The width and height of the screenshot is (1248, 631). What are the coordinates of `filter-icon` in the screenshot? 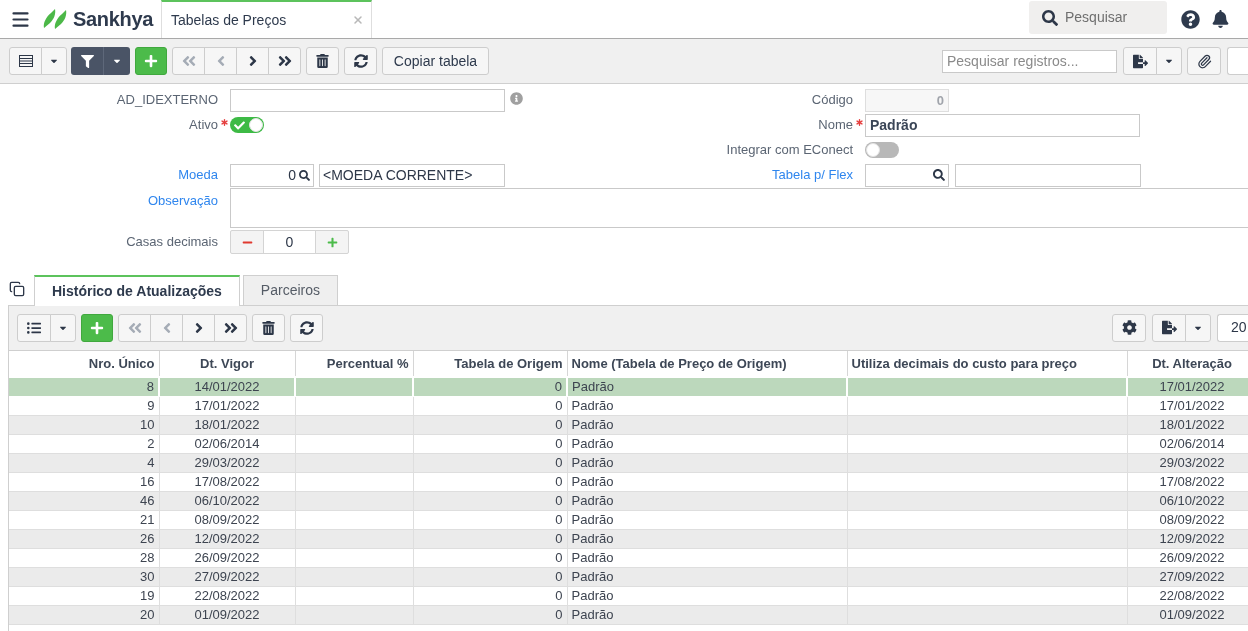 It's located at (87, 61).